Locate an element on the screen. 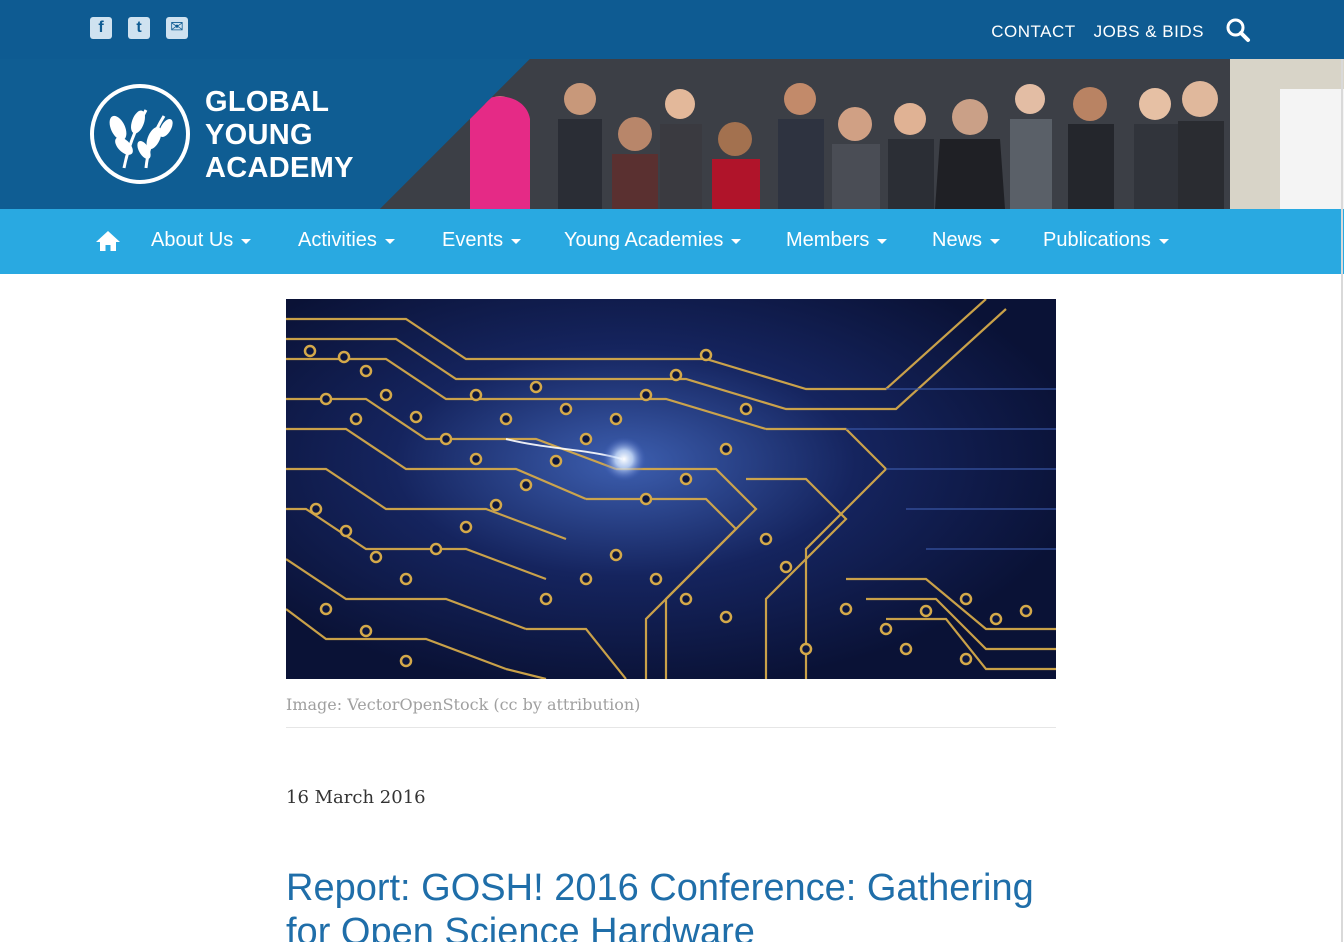  nav-item-label: Young Academies is located at coordinates (644, 240).